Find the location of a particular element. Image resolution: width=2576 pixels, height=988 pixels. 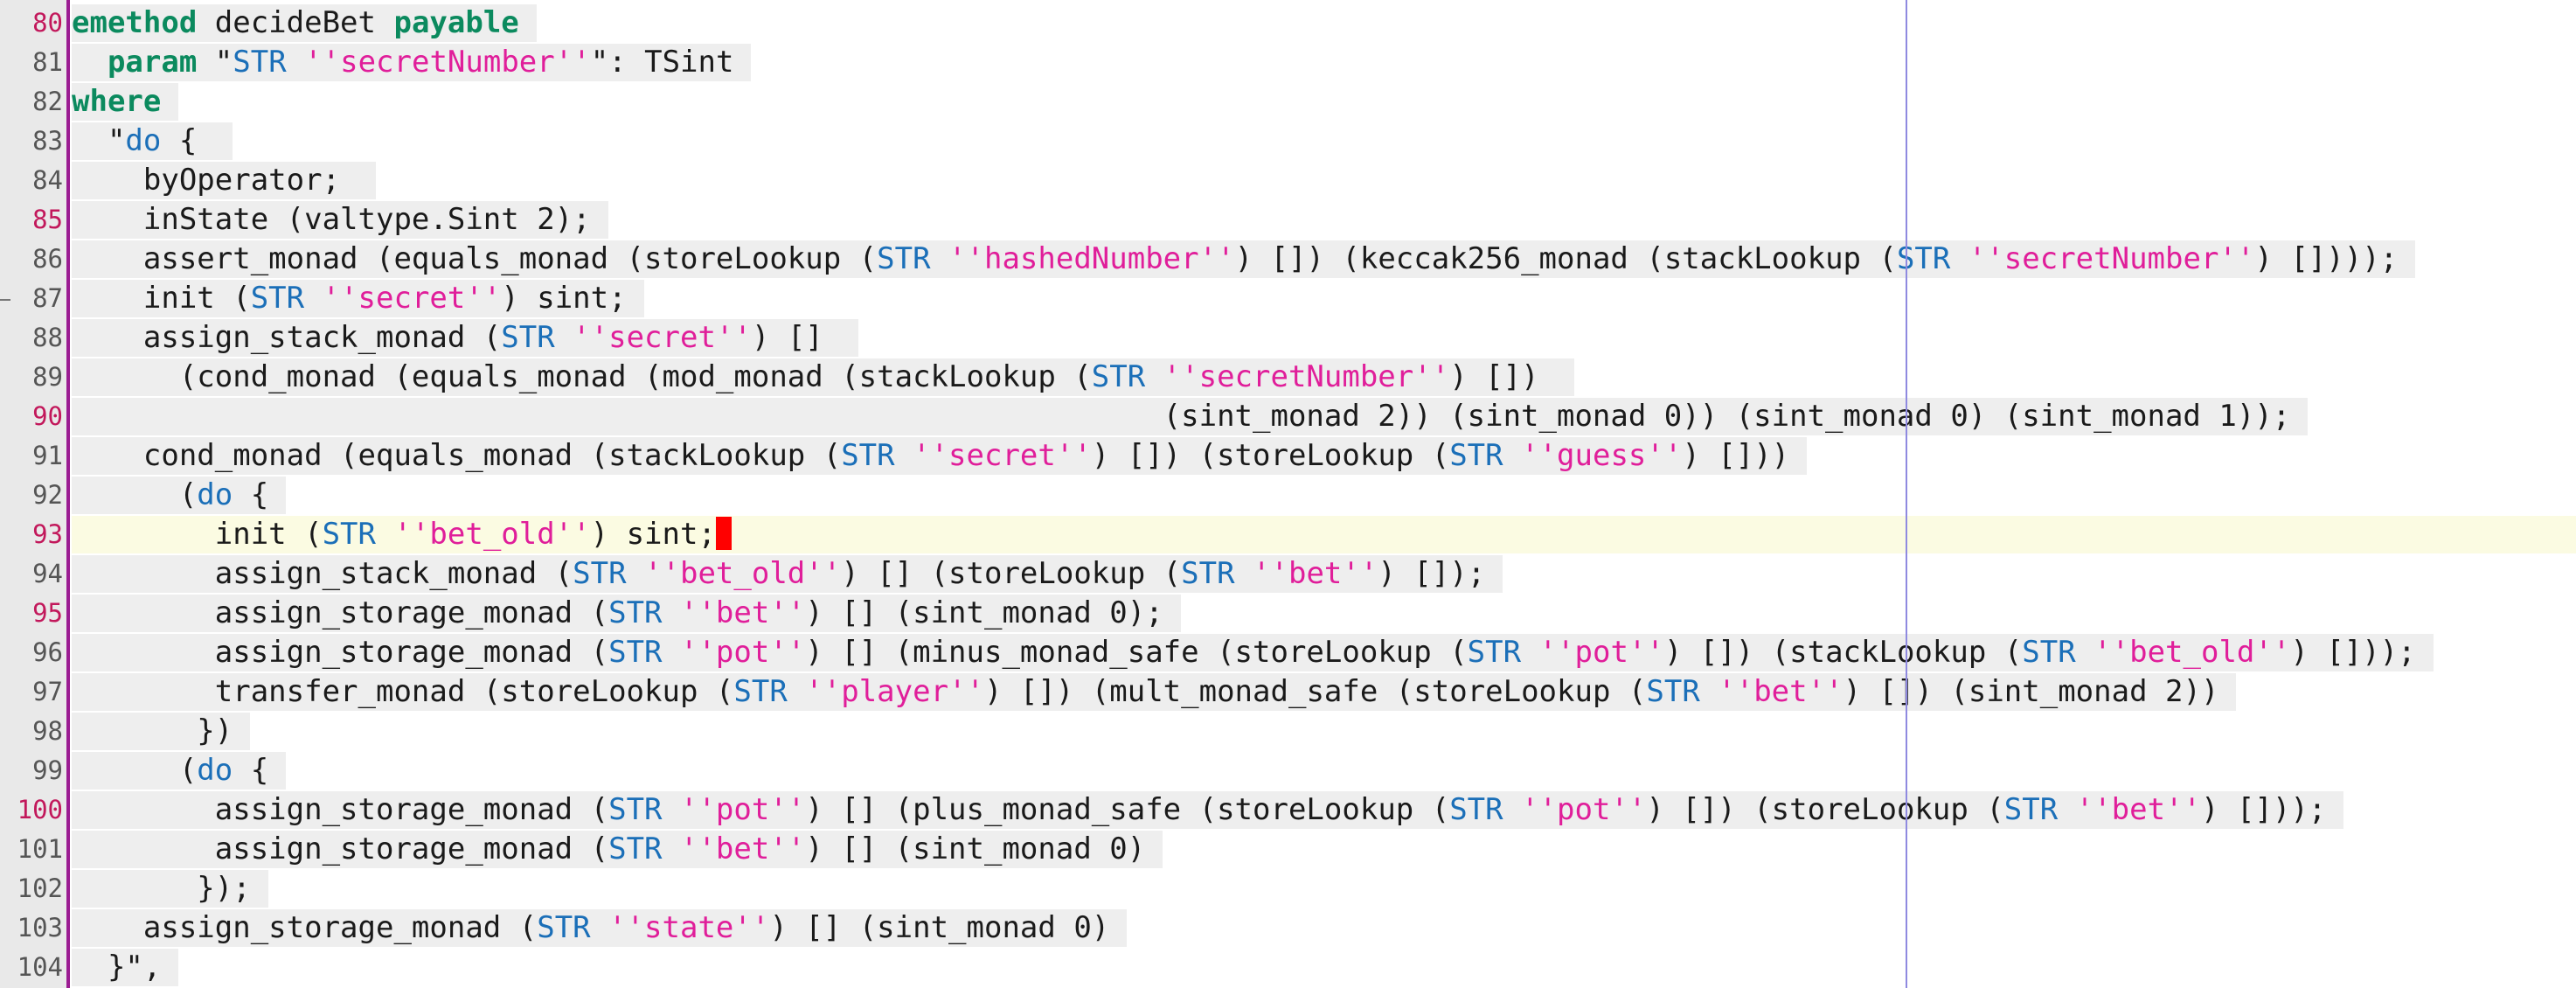

code-text-area: assign_stack_monad (STR ''secret'') [] is located at coordinates (465, 338).